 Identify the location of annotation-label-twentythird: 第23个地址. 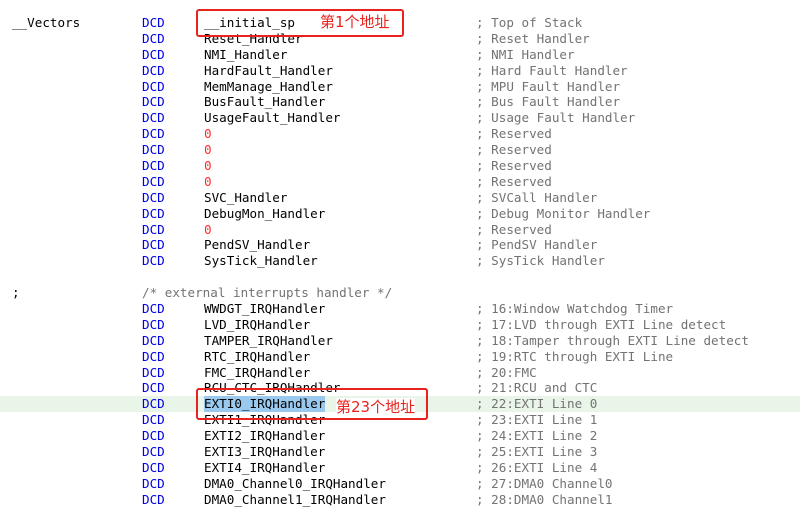
(376, 407).